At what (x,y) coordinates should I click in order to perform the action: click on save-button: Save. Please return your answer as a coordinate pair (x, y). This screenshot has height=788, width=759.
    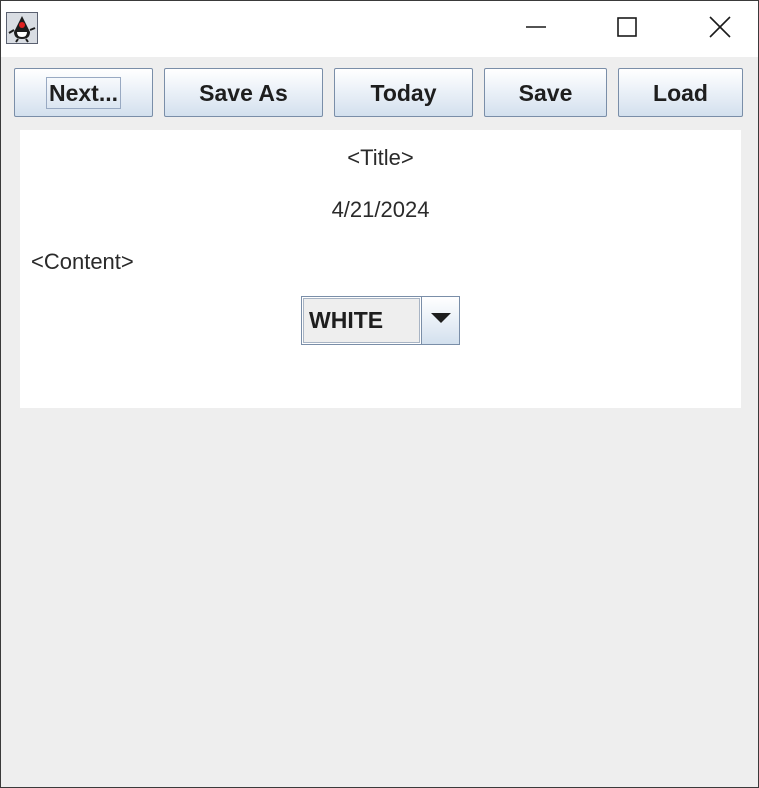
    Looking at the image, I should click on (545, 92).